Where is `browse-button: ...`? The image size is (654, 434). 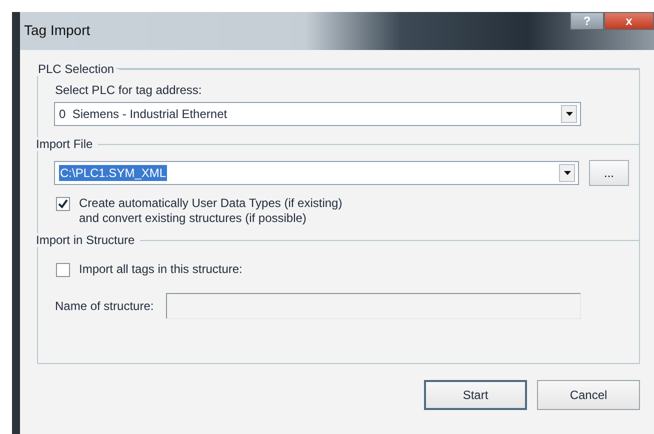
browse-button: ... is located at coordinates (609, 173).